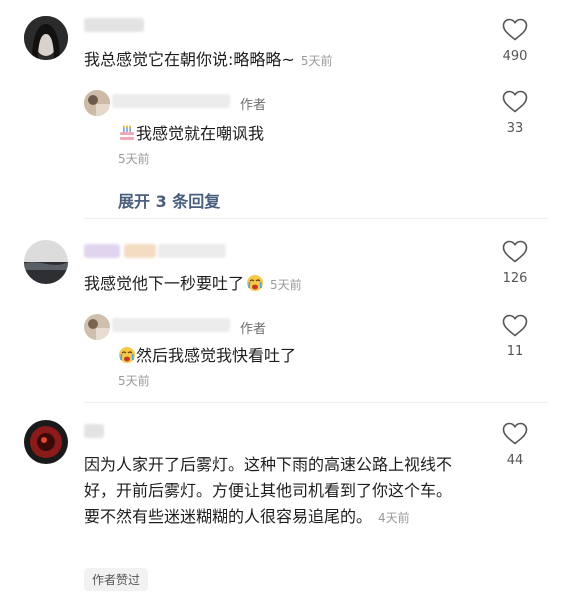 The width and height of the screenshot is (562, 600). I want to click on reply-like-count: 11, so click(515, 351).